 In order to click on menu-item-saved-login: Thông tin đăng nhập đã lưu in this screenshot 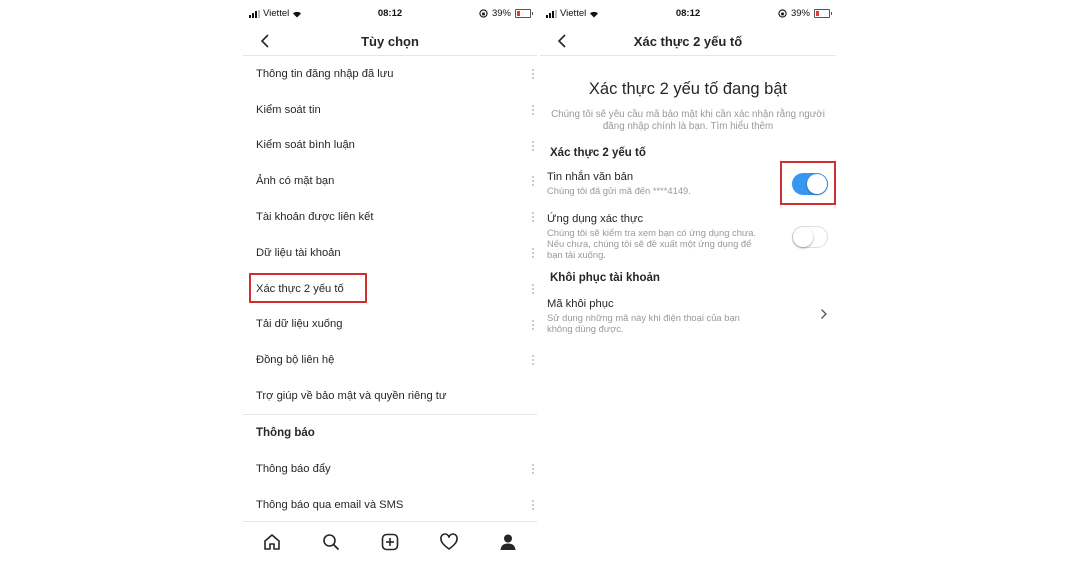, I will do `click(390, 74)`.